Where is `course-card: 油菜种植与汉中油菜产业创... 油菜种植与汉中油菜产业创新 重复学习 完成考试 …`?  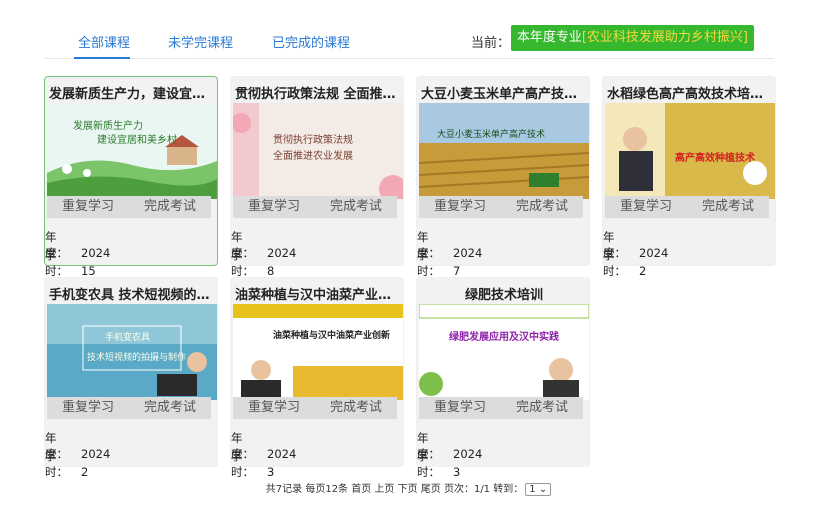 course-card: 油菜种植与汉中油菜产业创... 油菜种植与汉中油菜产业创新 重复学习 完成考试 … is located at coordinates (317, 378).